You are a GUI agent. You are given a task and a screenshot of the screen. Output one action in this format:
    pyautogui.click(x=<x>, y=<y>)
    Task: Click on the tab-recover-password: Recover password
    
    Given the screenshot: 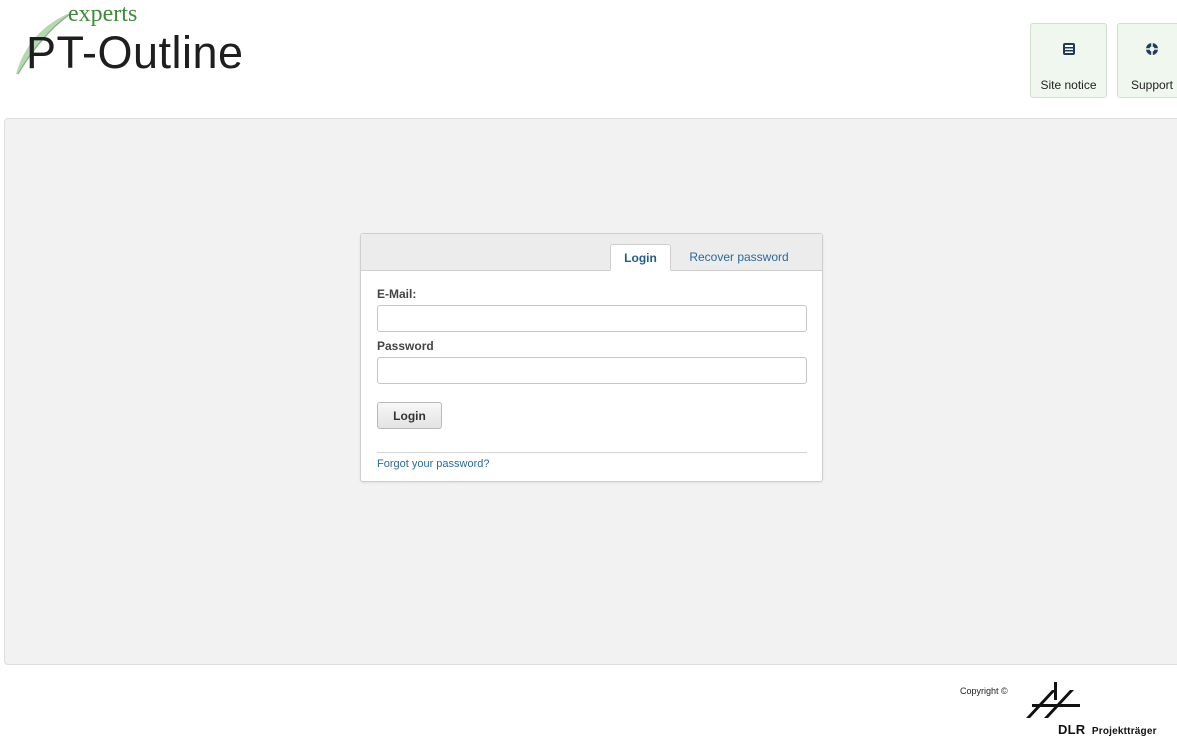 What is the action you would take?
    pyautogui.click(x=739, y=257)
    